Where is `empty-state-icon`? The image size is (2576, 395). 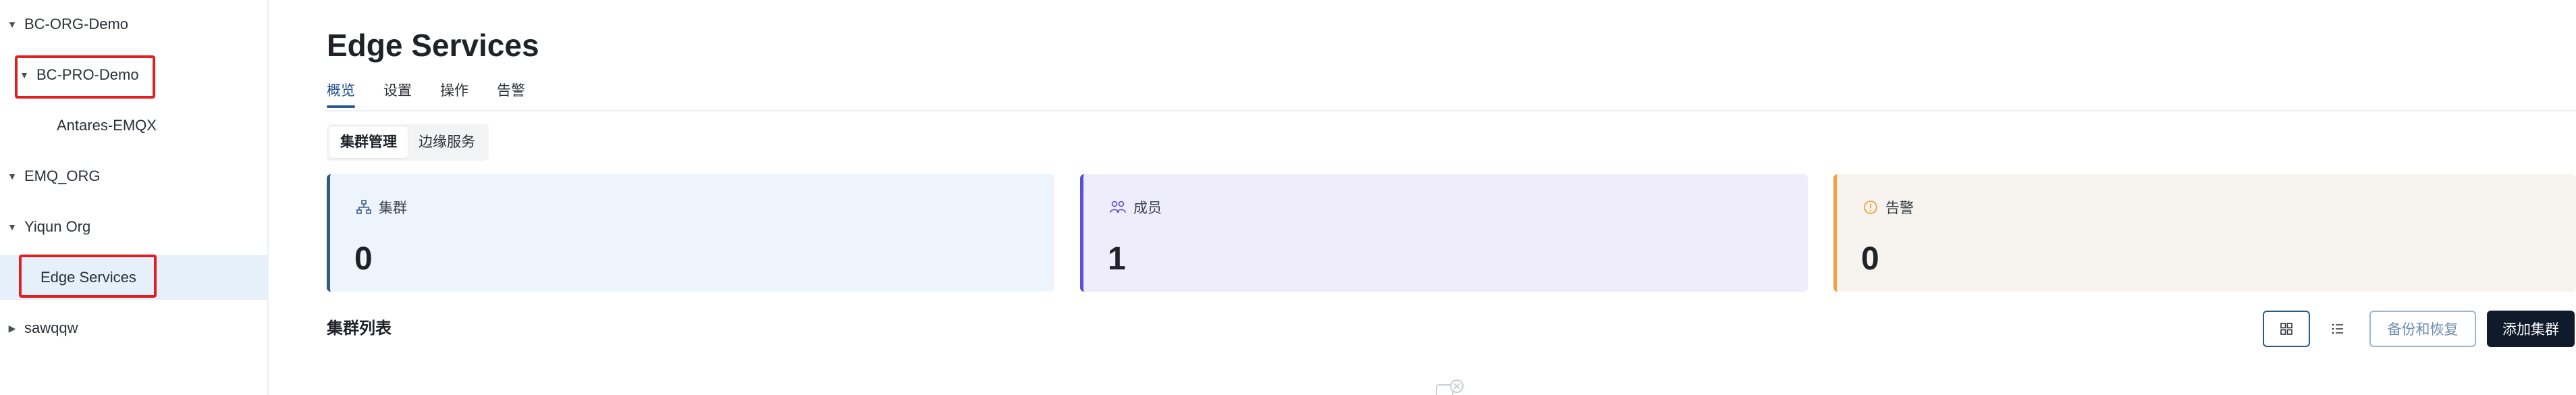
empty-state-icon is located at coordinates (1450, 387).